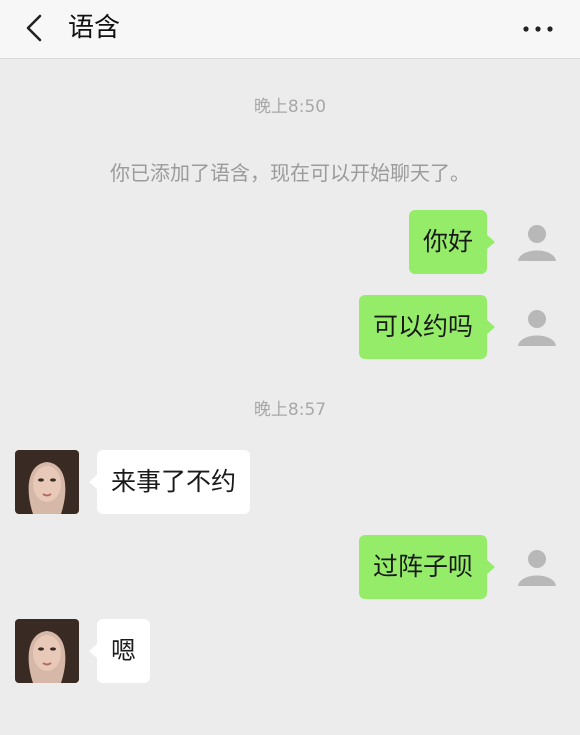  Describe the element at coordinates (290, 410) in the screenshot. I see `timestamp: 晚上8:57` at that location.